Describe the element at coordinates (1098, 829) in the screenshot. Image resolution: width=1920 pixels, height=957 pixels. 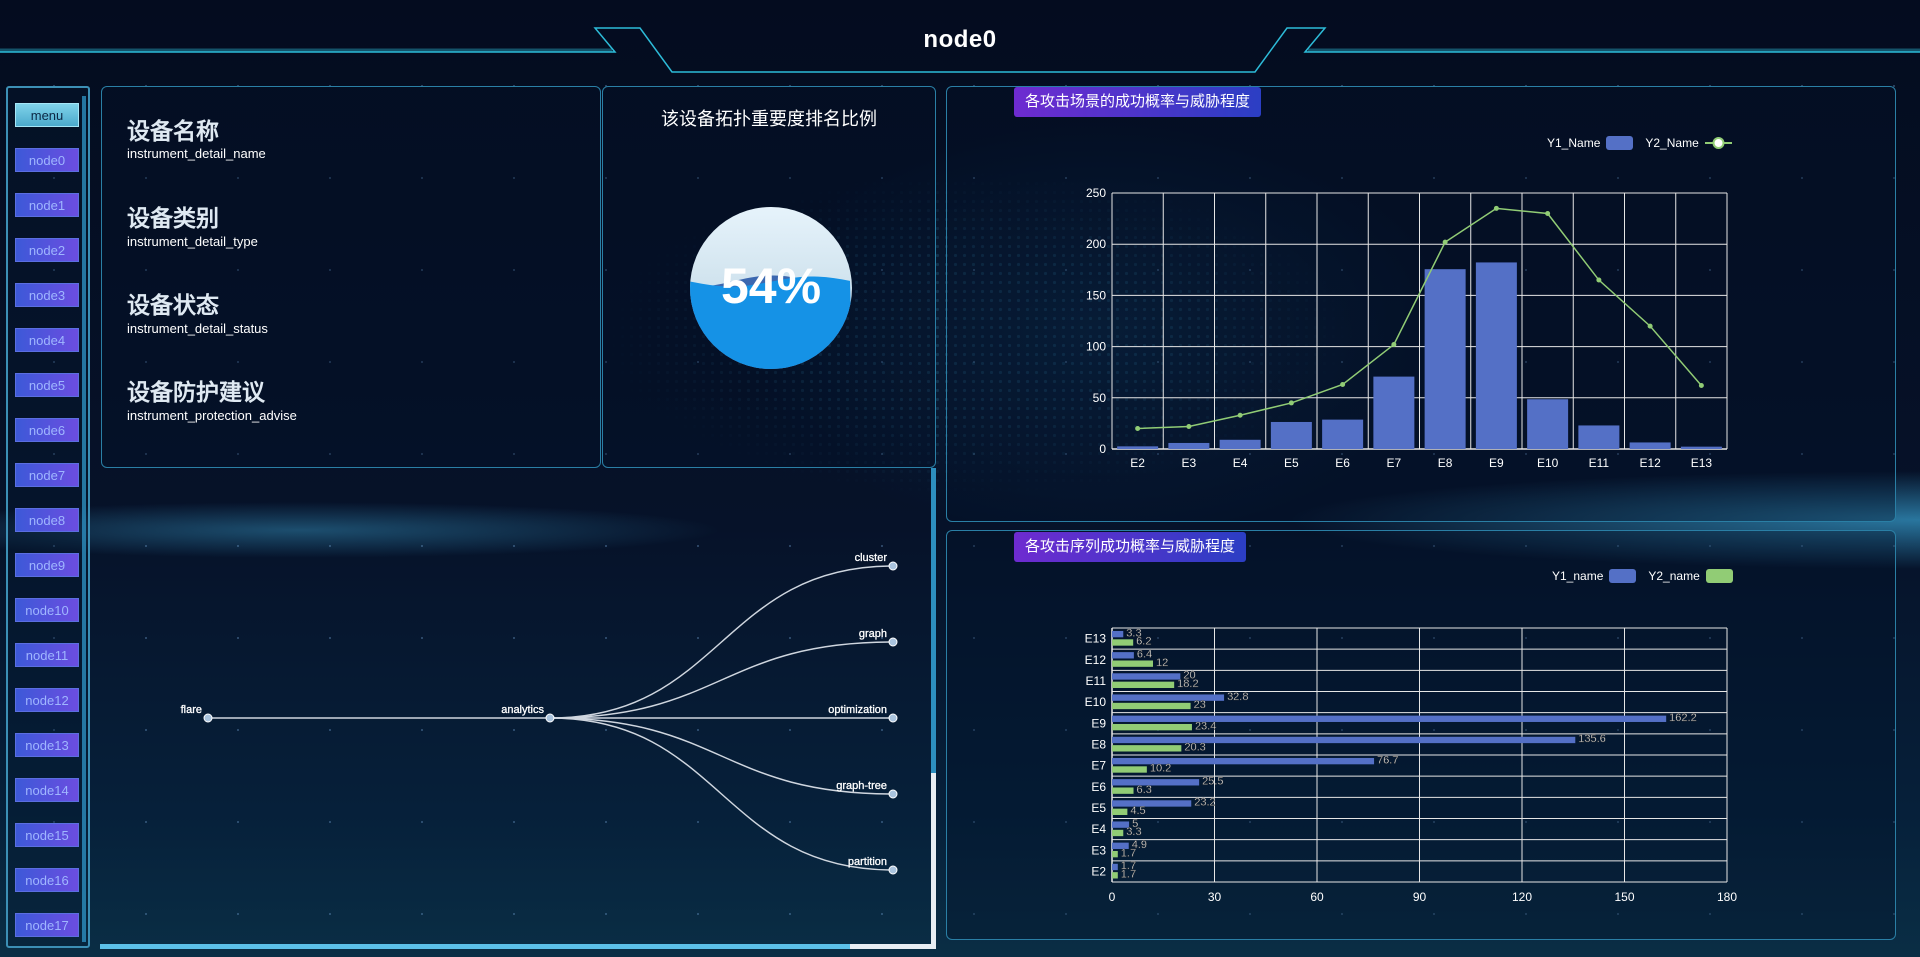
I see `y-tick-label: E4` at that location.